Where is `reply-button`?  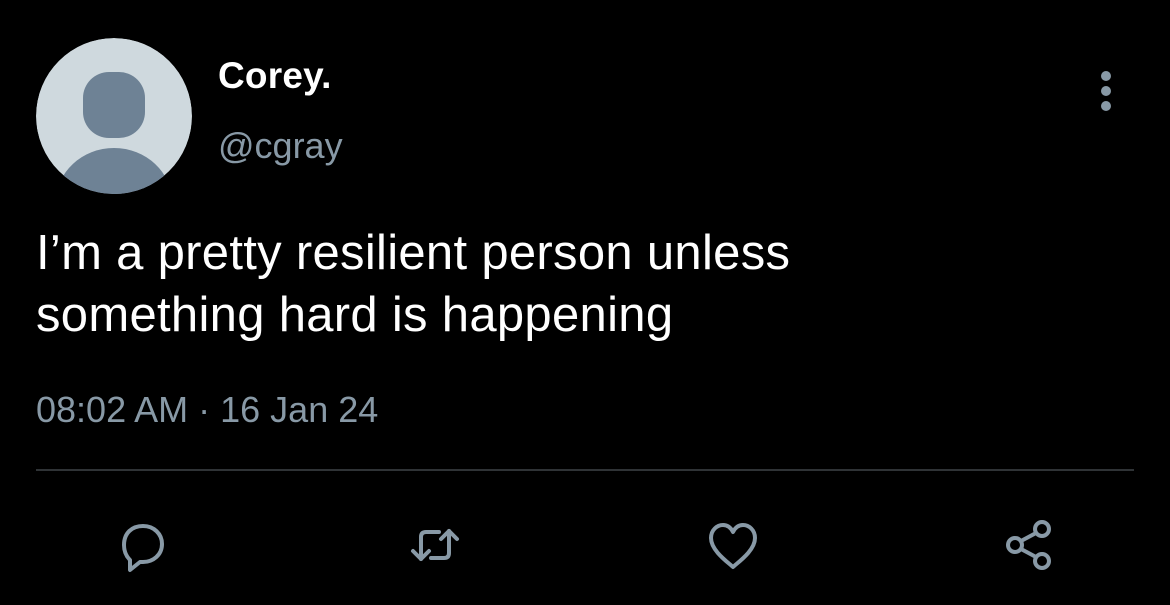 reply-button is located at coordinates (142, 545).